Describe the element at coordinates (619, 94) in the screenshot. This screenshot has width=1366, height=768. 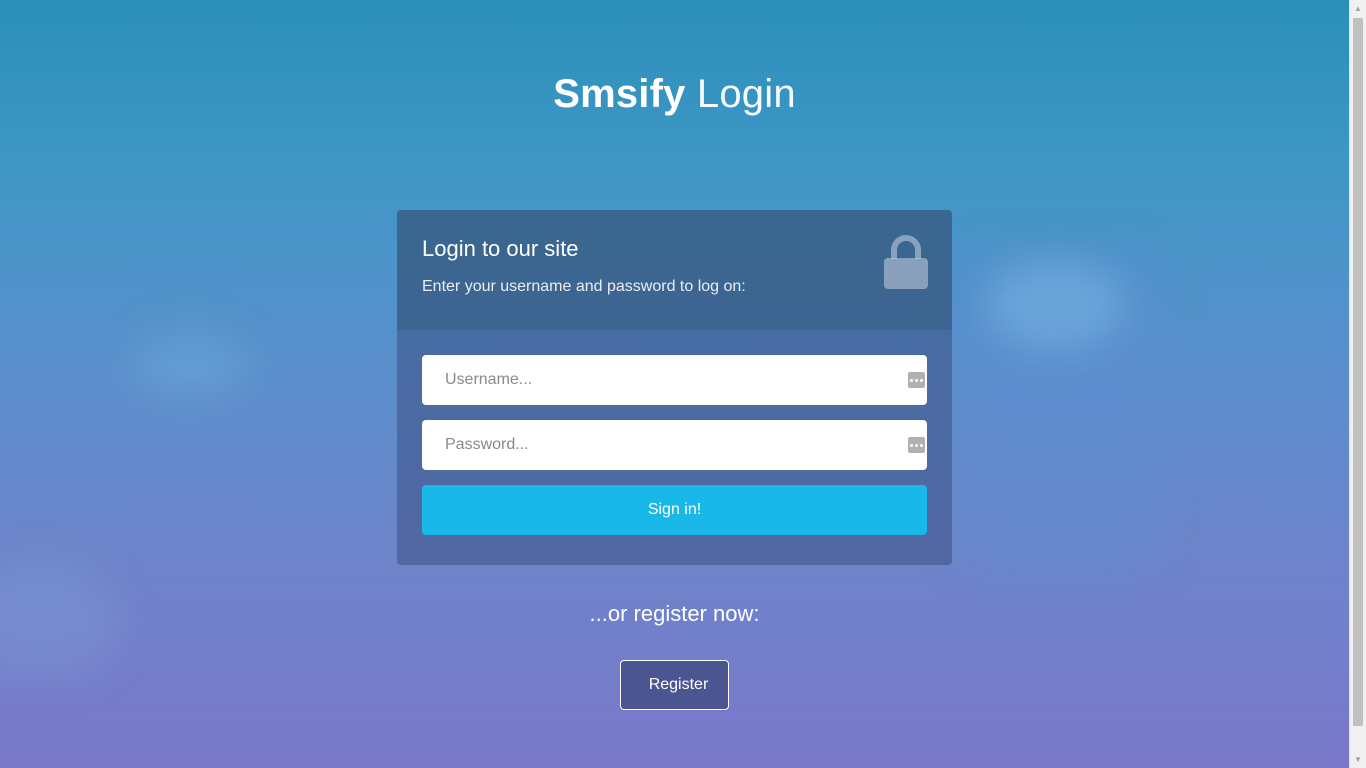
I see `brand-name: Smsify` at that location.